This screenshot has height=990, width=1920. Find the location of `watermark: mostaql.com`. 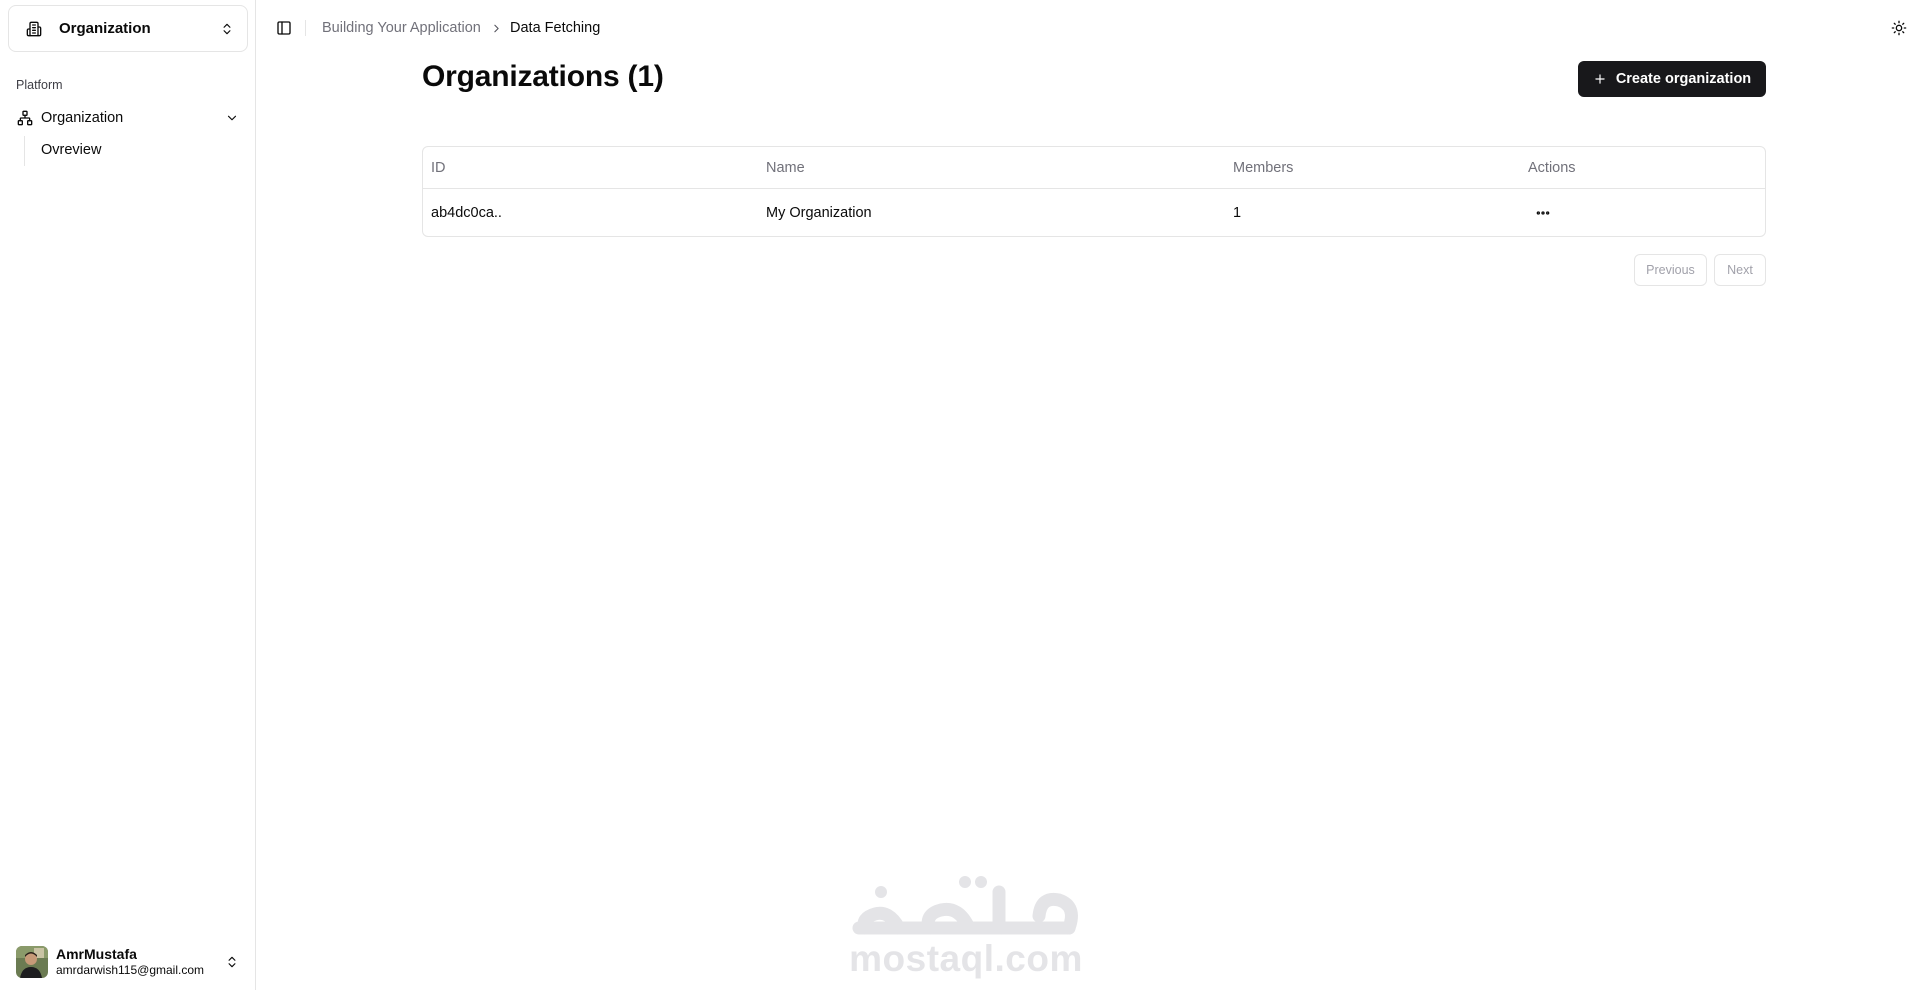

watermark: mostaql.com is located at coordinates (966, 922).